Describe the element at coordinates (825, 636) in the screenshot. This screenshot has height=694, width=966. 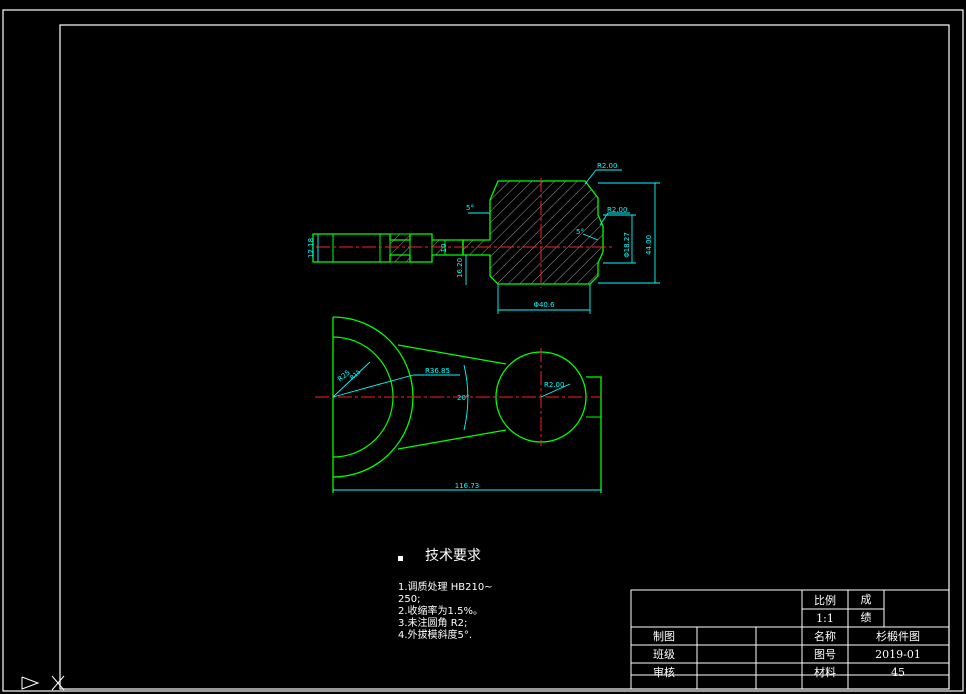
I see `tb-name-label: 名称` at that location.